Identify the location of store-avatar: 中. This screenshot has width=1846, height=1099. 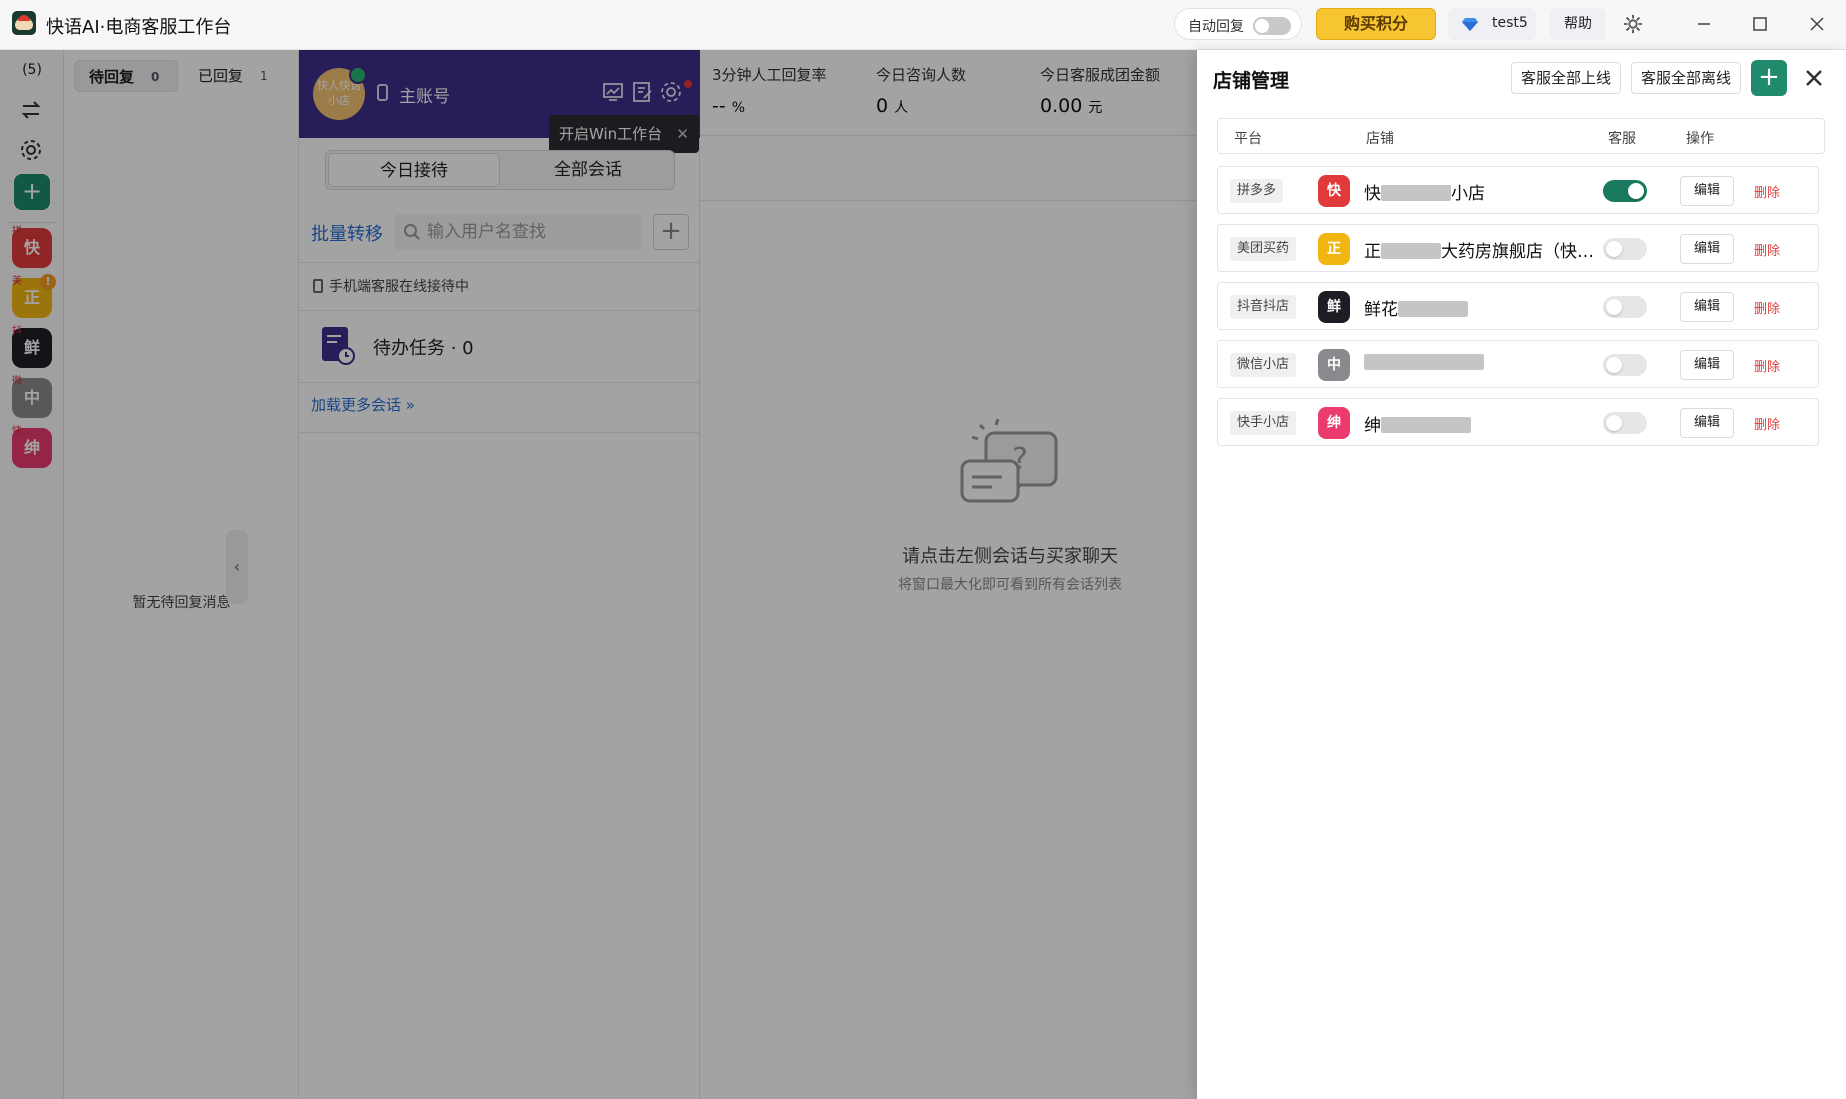
(1334, 365).